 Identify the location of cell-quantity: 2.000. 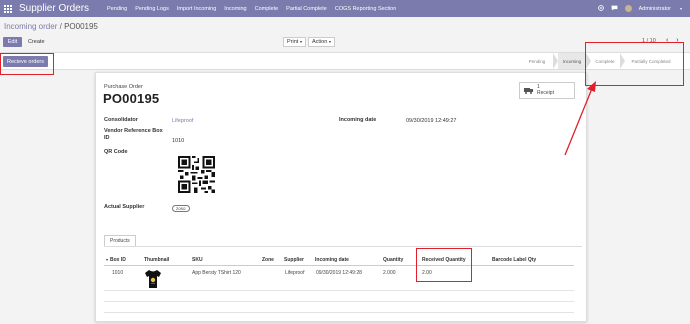
(389, 273).